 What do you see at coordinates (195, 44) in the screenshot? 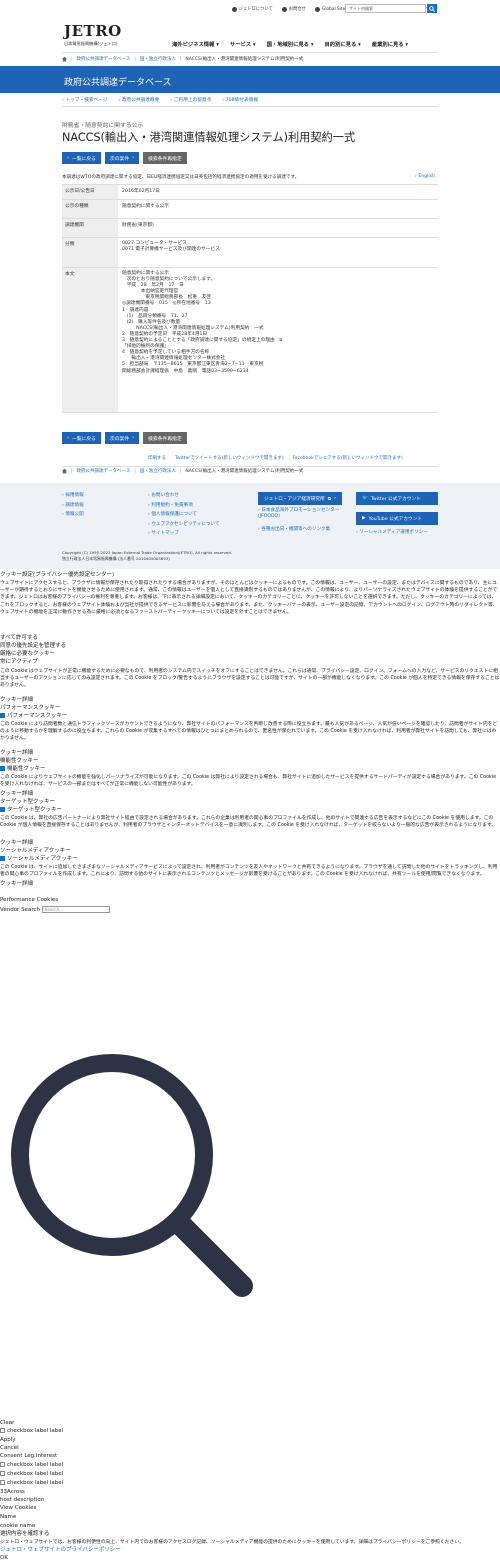
I see `nav-overseas-business: 海外ビジネス情報 ▾` at bounding box center [195, 44].